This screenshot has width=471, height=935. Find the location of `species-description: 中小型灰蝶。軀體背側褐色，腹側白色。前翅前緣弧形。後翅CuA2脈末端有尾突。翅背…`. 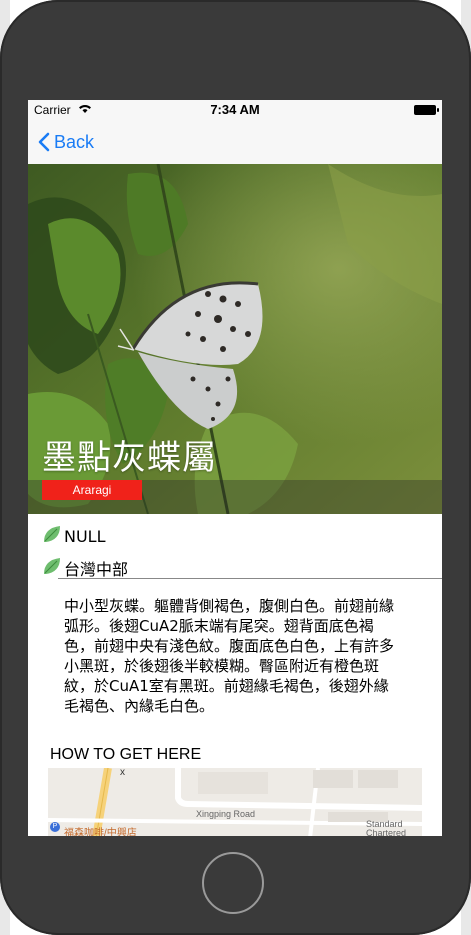

species-description: 中小型灰蝶。軀體背側褐色，腹側白色。前翅前緣弧形。後翅CuA2脈末端有尾突。翅背… is located at coordinates (229, 656).